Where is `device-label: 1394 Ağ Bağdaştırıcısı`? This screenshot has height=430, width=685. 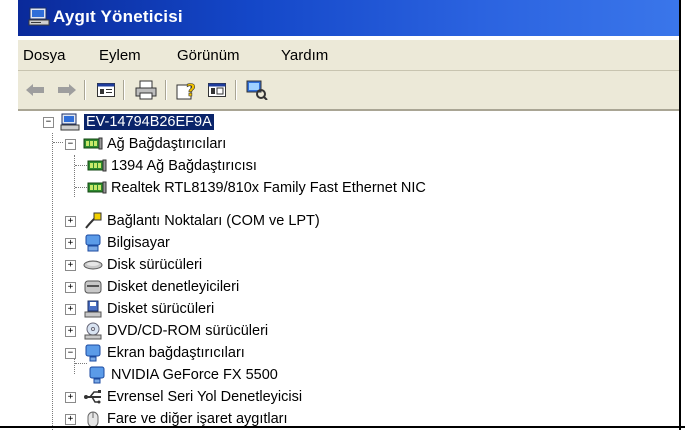
device-label: 1394 Ağ Bağdaştırıcısı is located at coordinates (184, 166).